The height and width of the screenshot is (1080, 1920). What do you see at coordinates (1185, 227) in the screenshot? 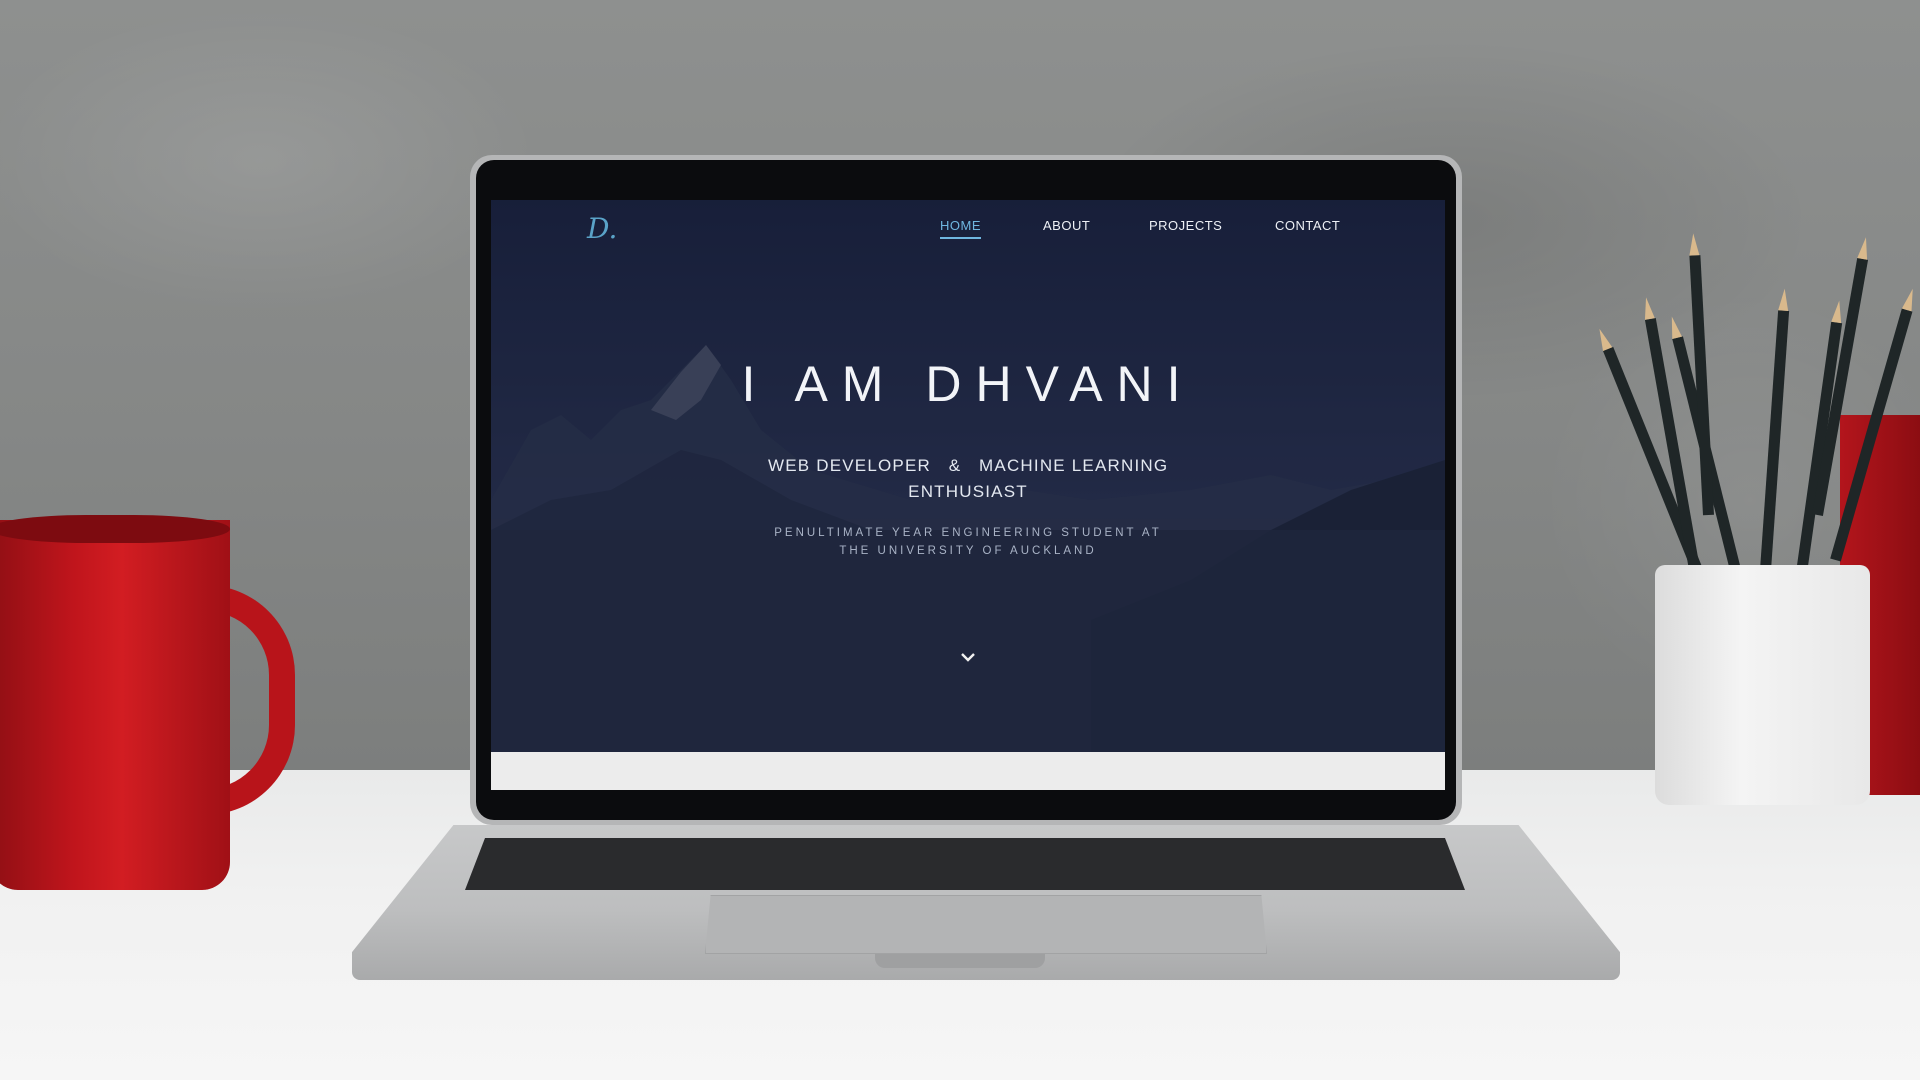
I see `nav-projects: PROJECTS` at bounding box center [1185, 227].